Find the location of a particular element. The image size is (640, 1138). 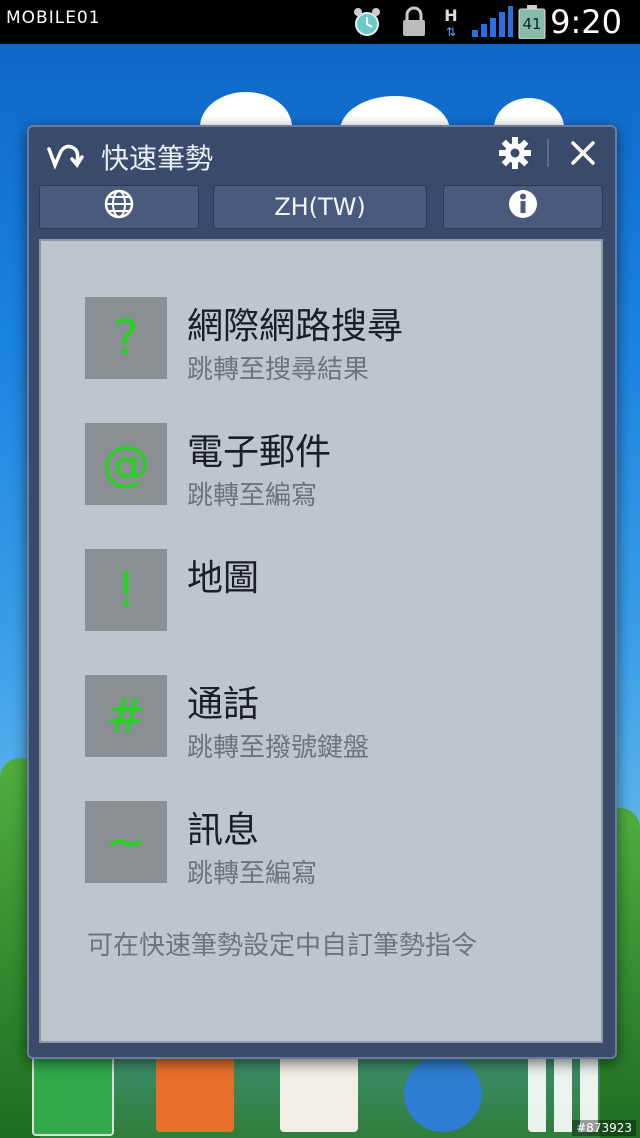

gesture-symbol-box: ~ is located at coordinates (126, 842).